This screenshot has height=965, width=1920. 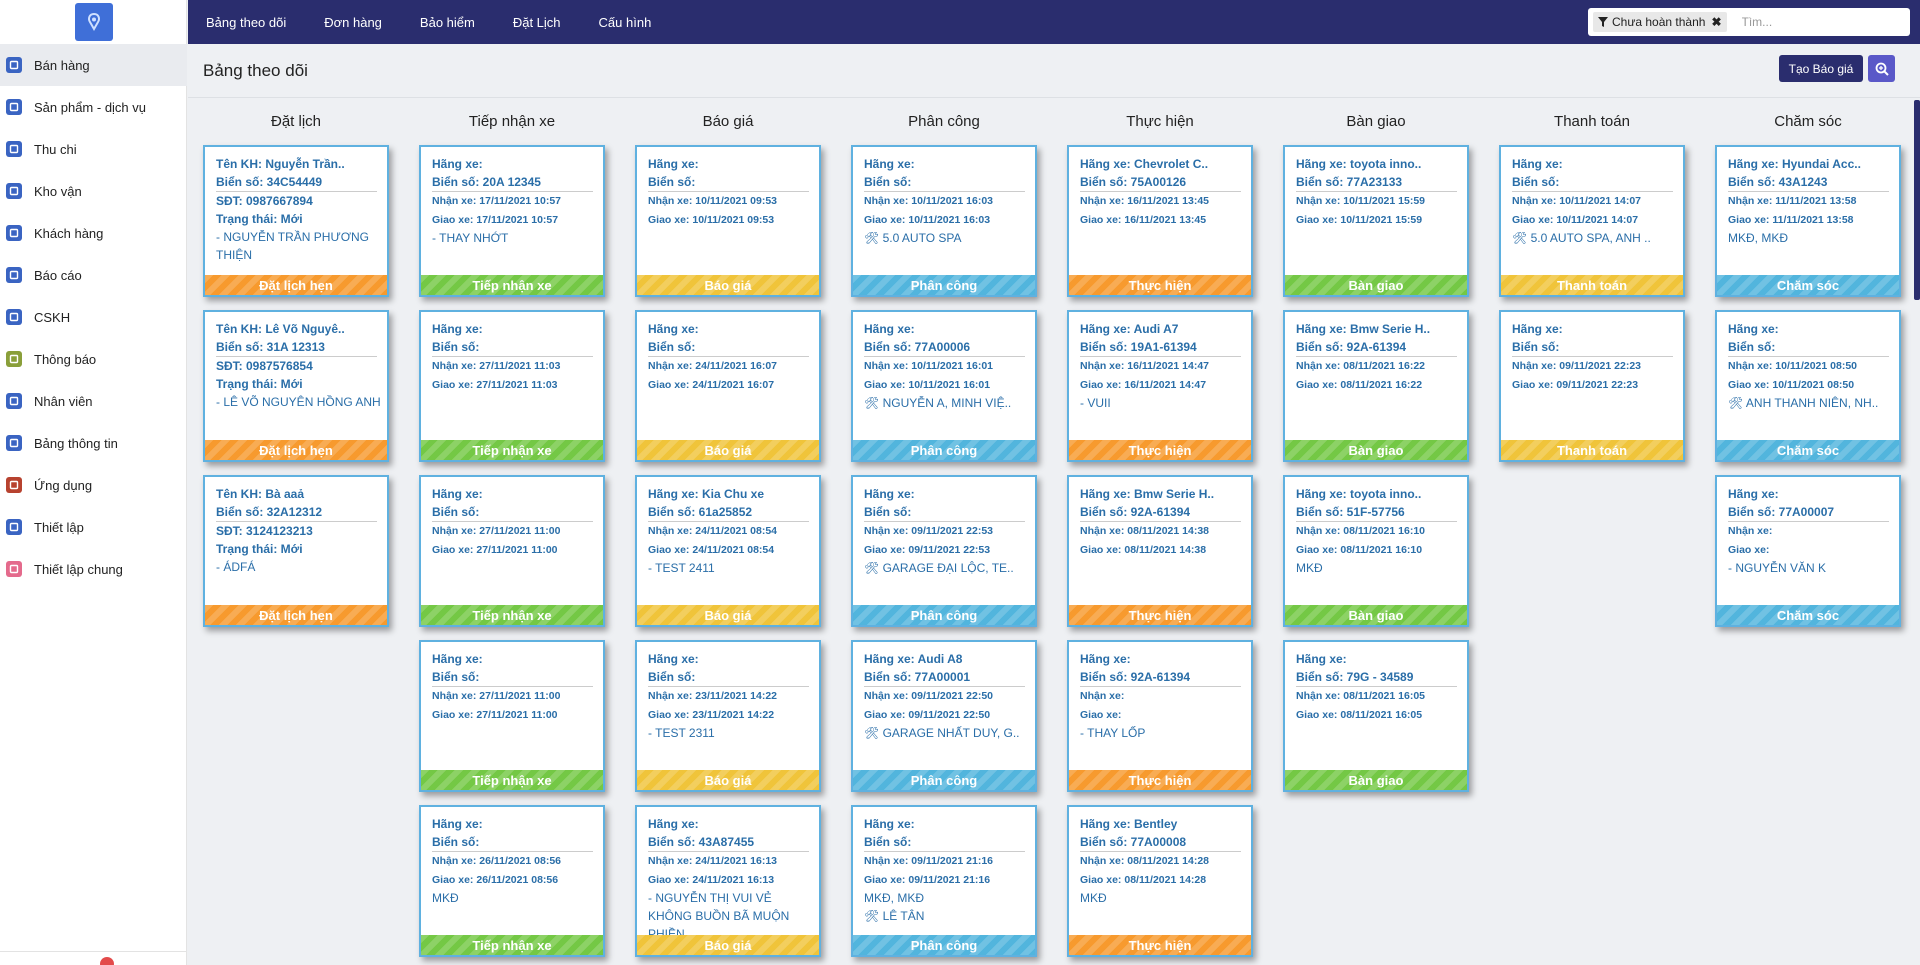 What do you see at coordinates (93, 443) in the screenshot?
I see `sidebar-item: Bảng thông tin` at bounding box center [93, 443].